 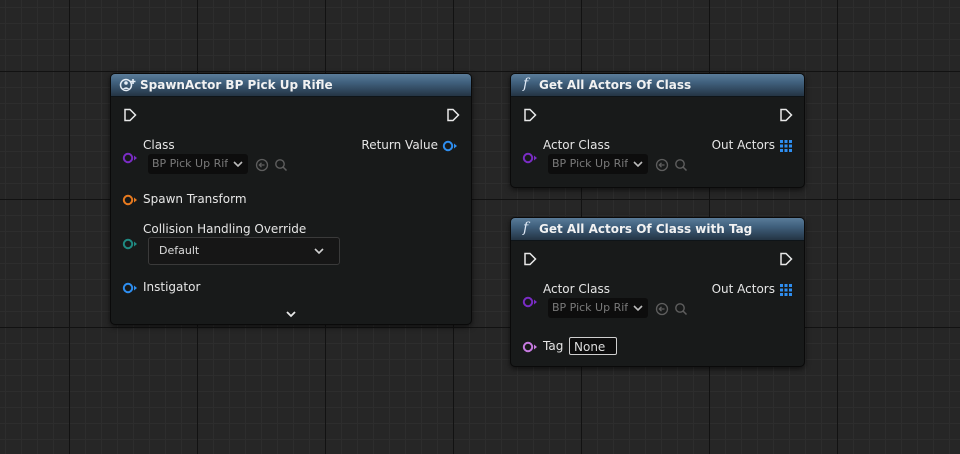 I want to click on node-title: Get All Actors Of Class with Tag, so click(x=646, y=229).